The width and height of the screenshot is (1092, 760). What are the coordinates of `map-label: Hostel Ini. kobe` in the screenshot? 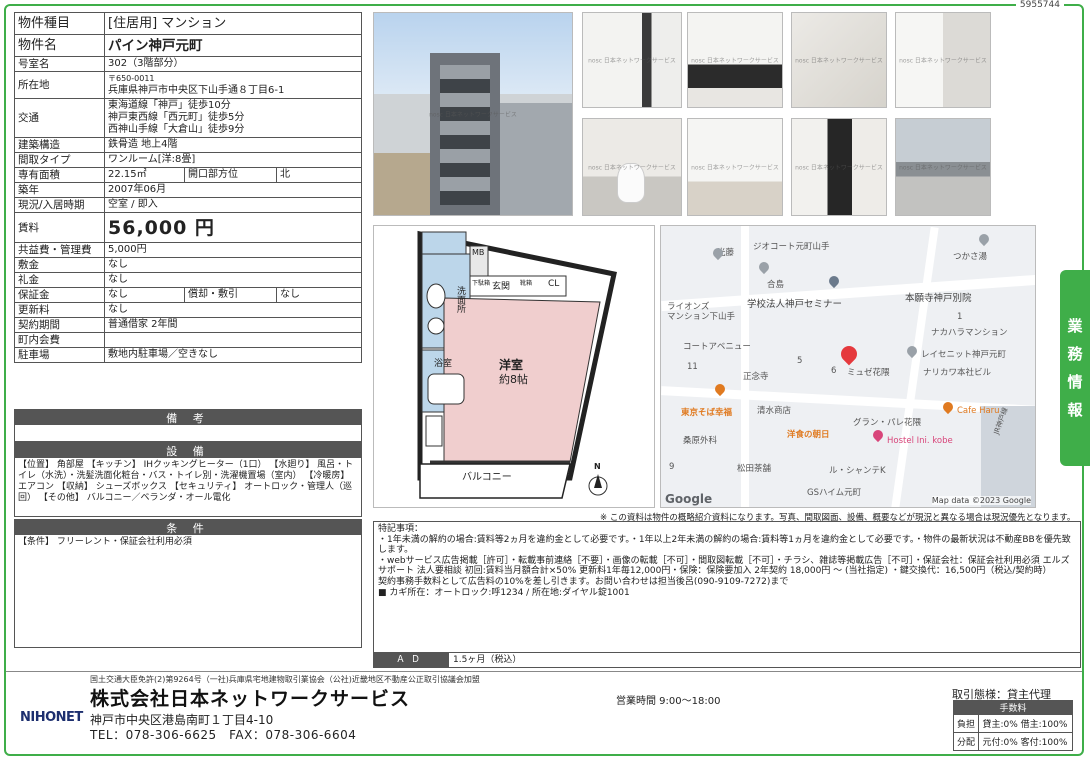 It's located at (920, 441).